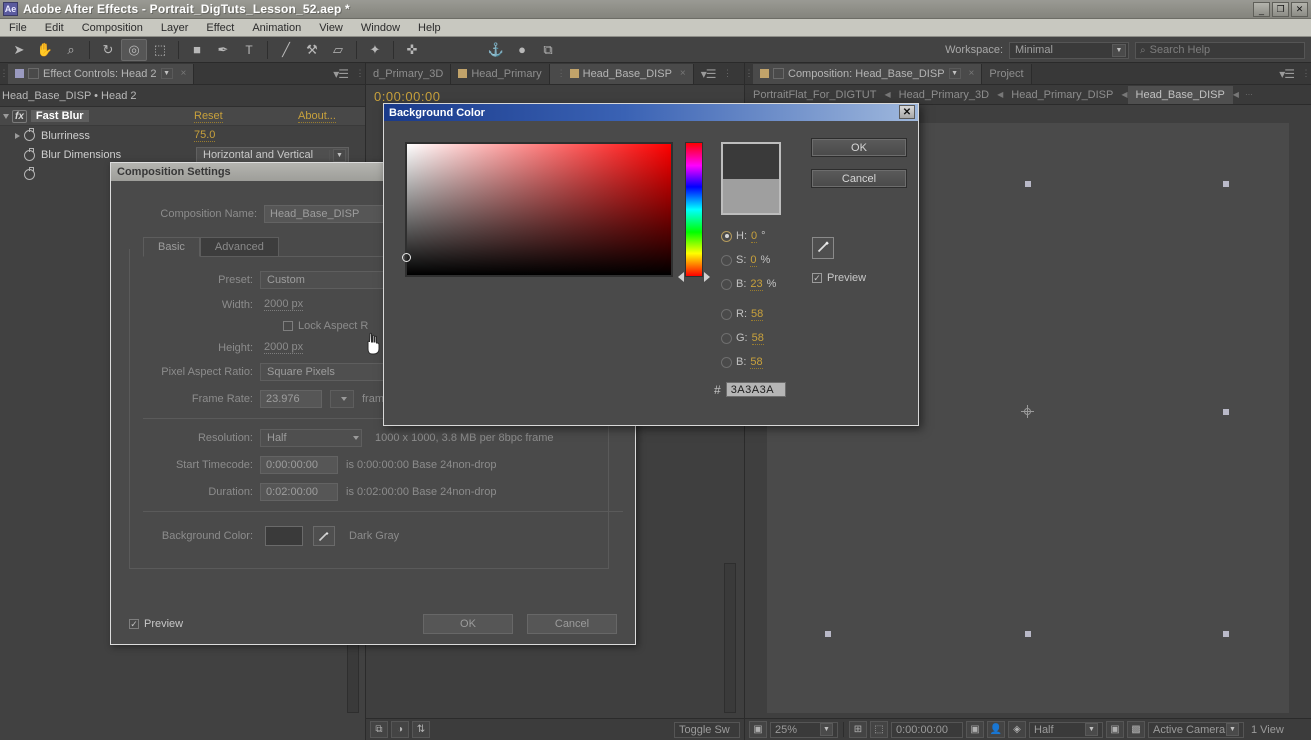 The image size is (1311, 740). Describe the element at coordinates (134, 624) in the screenshot. I see `preview-checkbox: ✓` at that location.